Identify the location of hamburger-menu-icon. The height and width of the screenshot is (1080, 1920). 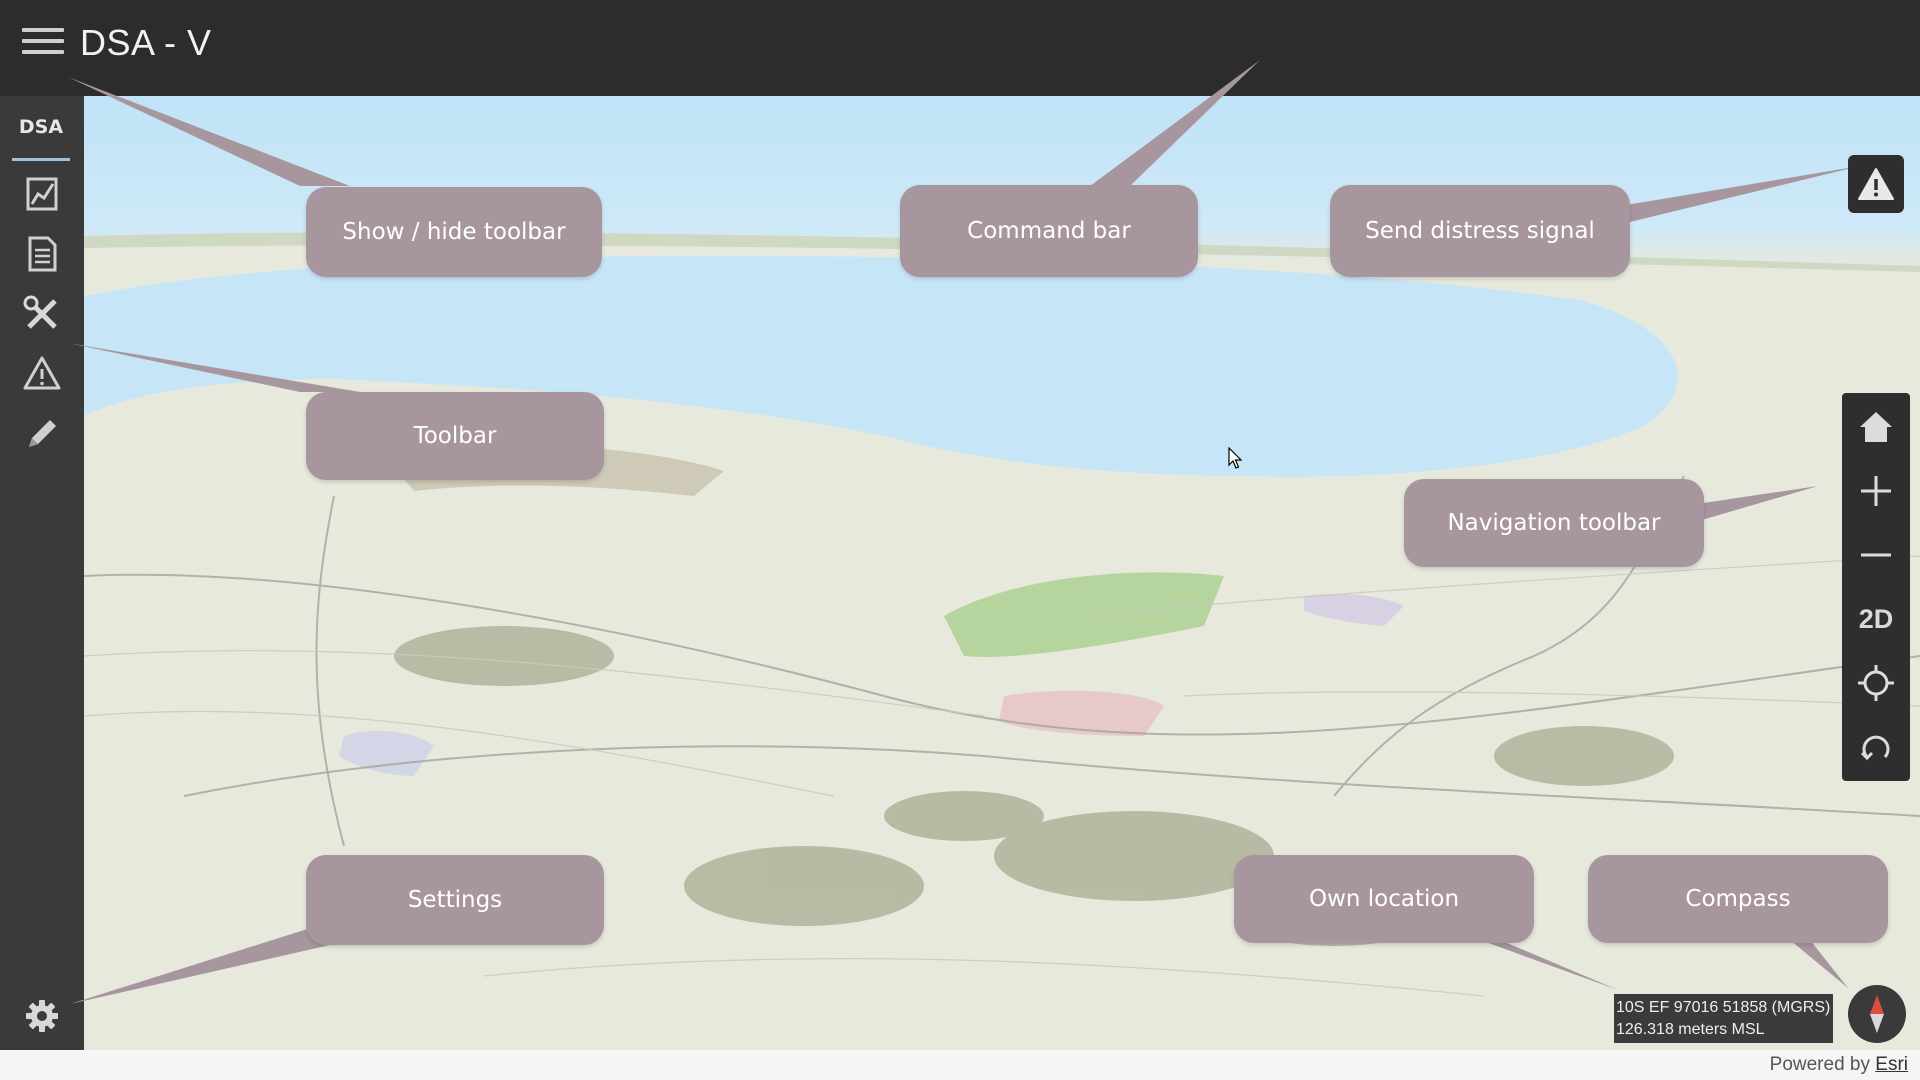
(43, 48).